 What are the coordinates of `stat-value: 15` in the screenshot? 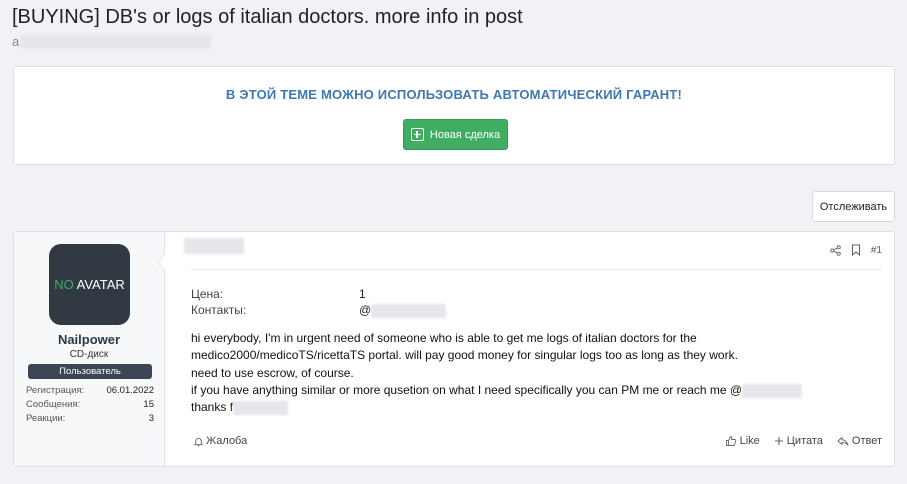 It's located at (148, 404).